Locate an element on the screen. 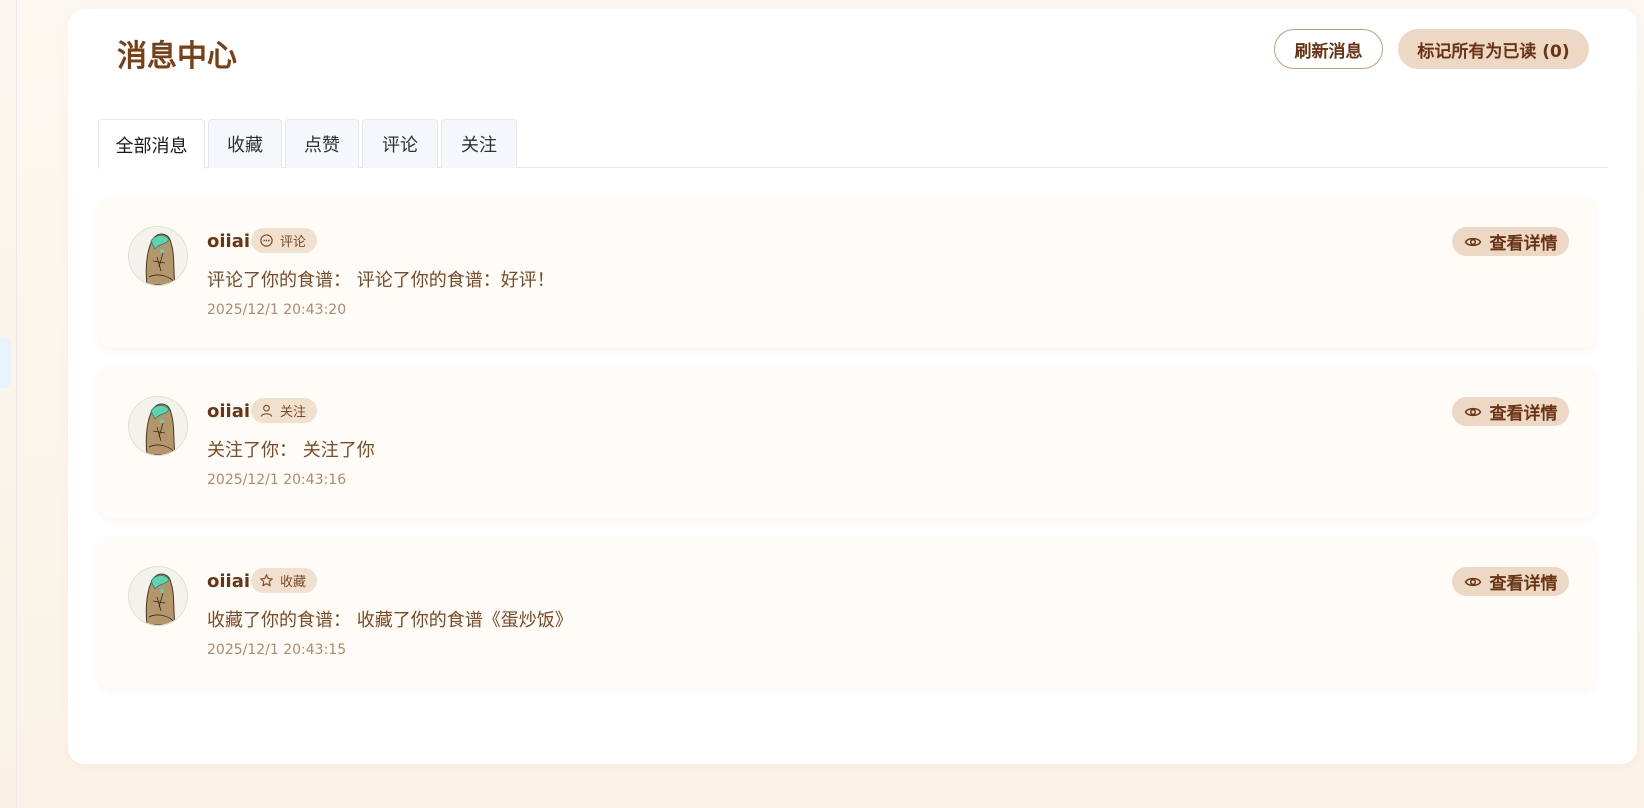  tab-likes: 点赞 is located at coordinates (322, 143).